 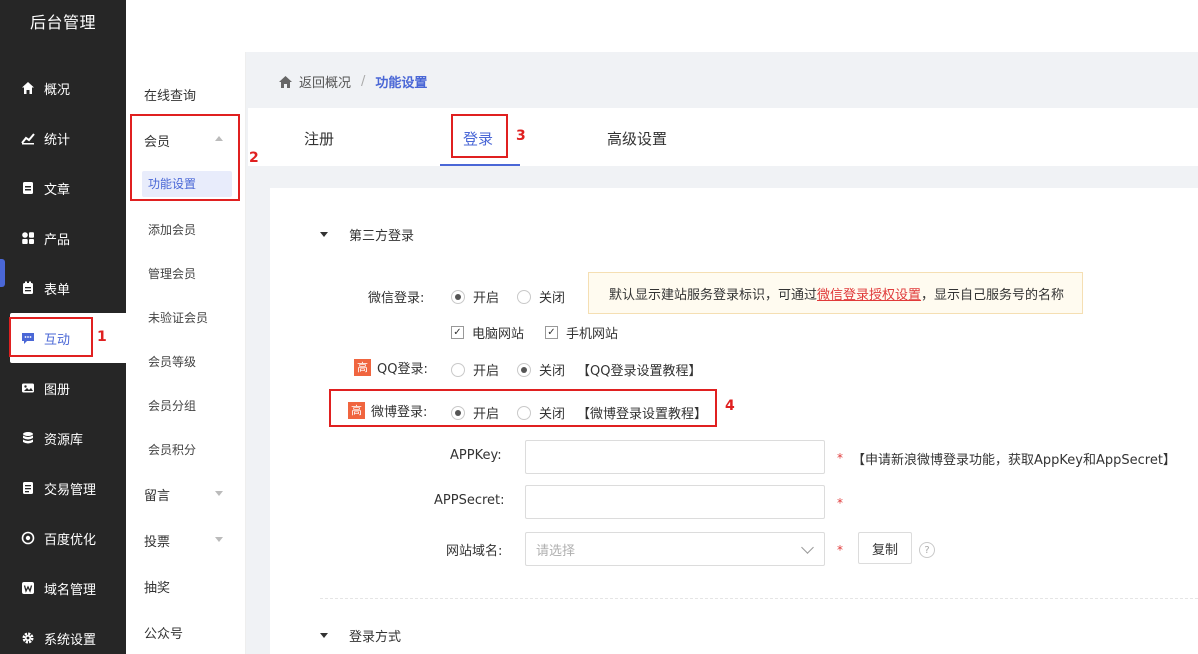 What do you see at coordinates (28, 588) in the screenshot?
I see `domain-icon` at bounding box center [28, 588].